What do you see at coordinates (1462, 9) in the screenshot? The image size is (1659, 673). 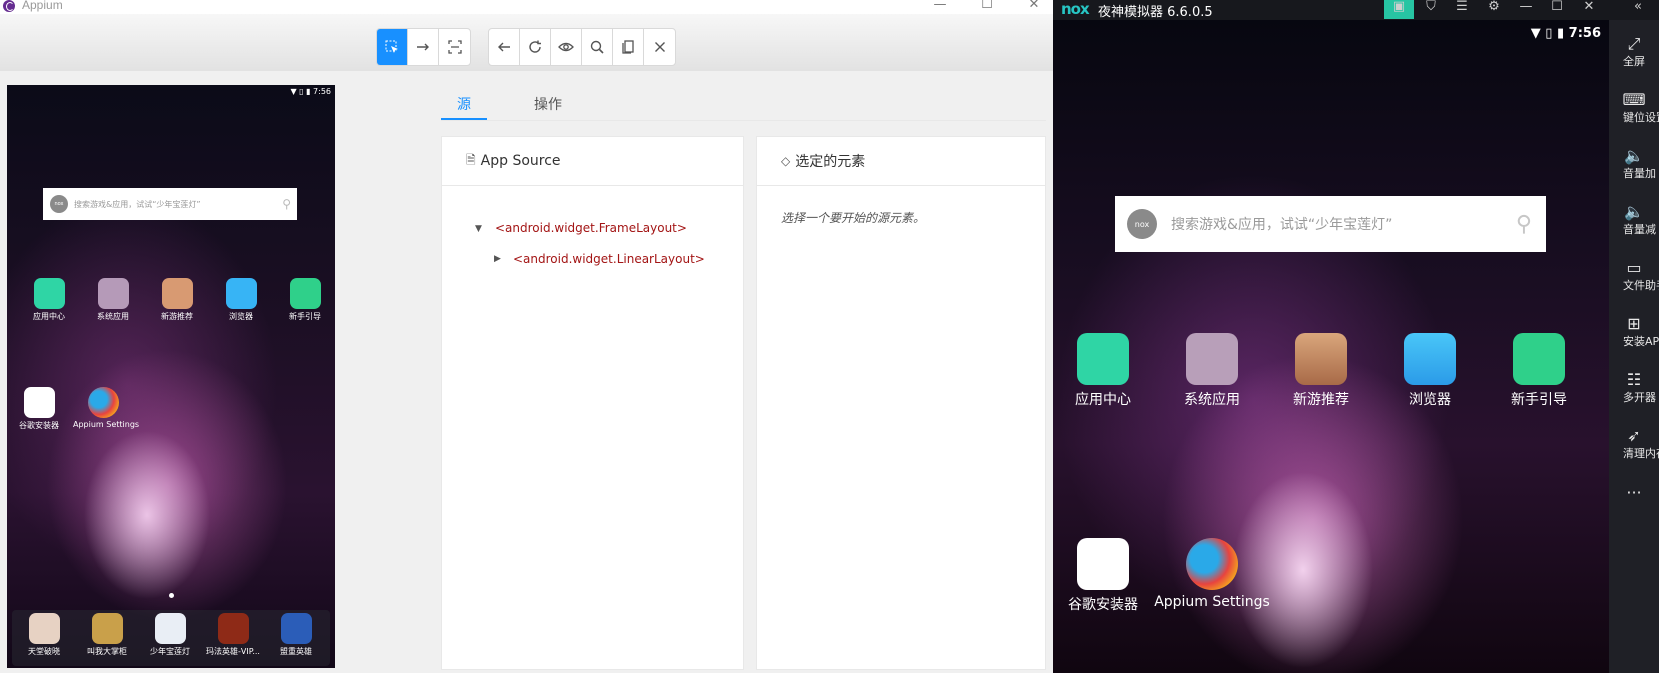 I see `menu-icon: ☰` at bounding box center [1462, 9].